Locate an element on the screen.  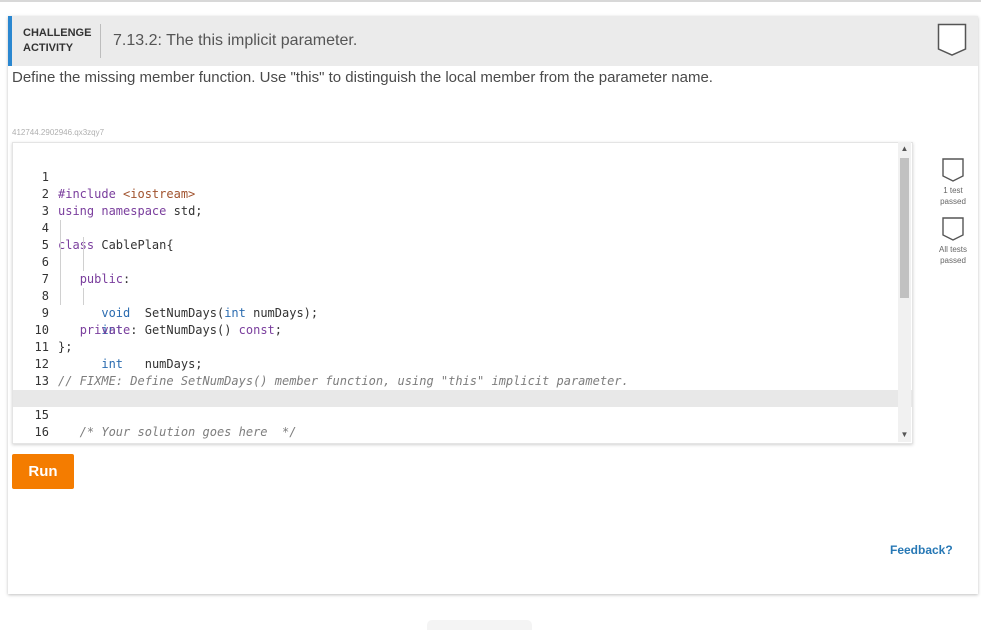
code-line: 4 class CablePlan{ is located at coordinates (462, 227).